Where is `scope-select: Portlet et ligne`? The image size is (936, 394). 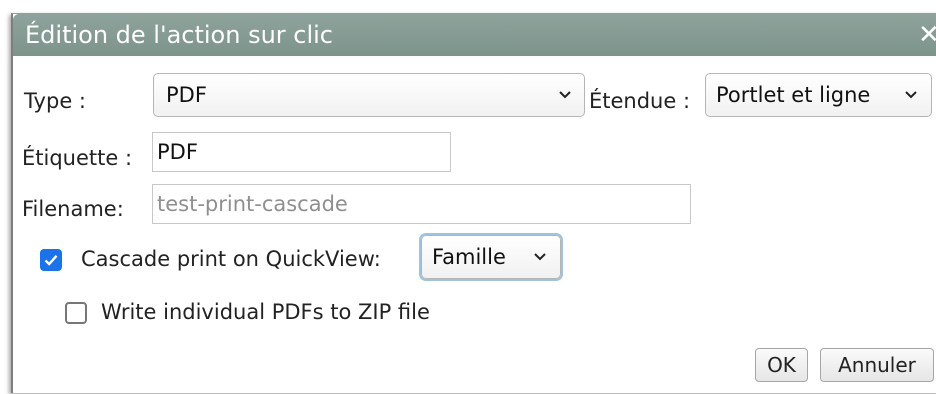 scope-select: Portlet et ligne is located at coordinates (818, 95).